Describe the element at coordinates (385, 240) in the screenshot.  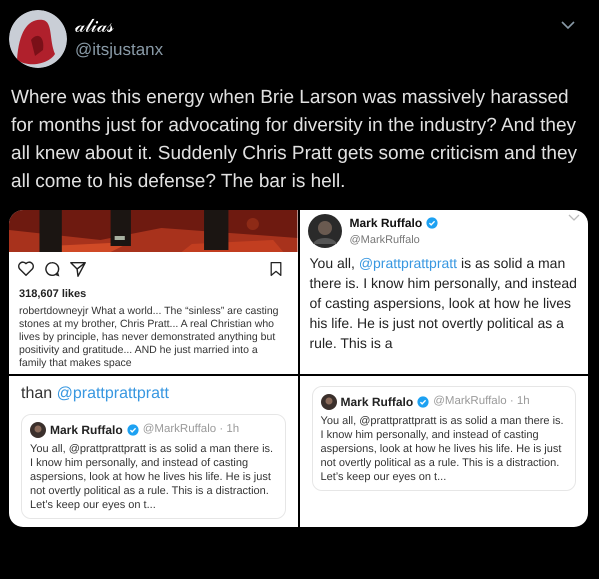
I see `author-handle: @MarkRuffalo` at that location.